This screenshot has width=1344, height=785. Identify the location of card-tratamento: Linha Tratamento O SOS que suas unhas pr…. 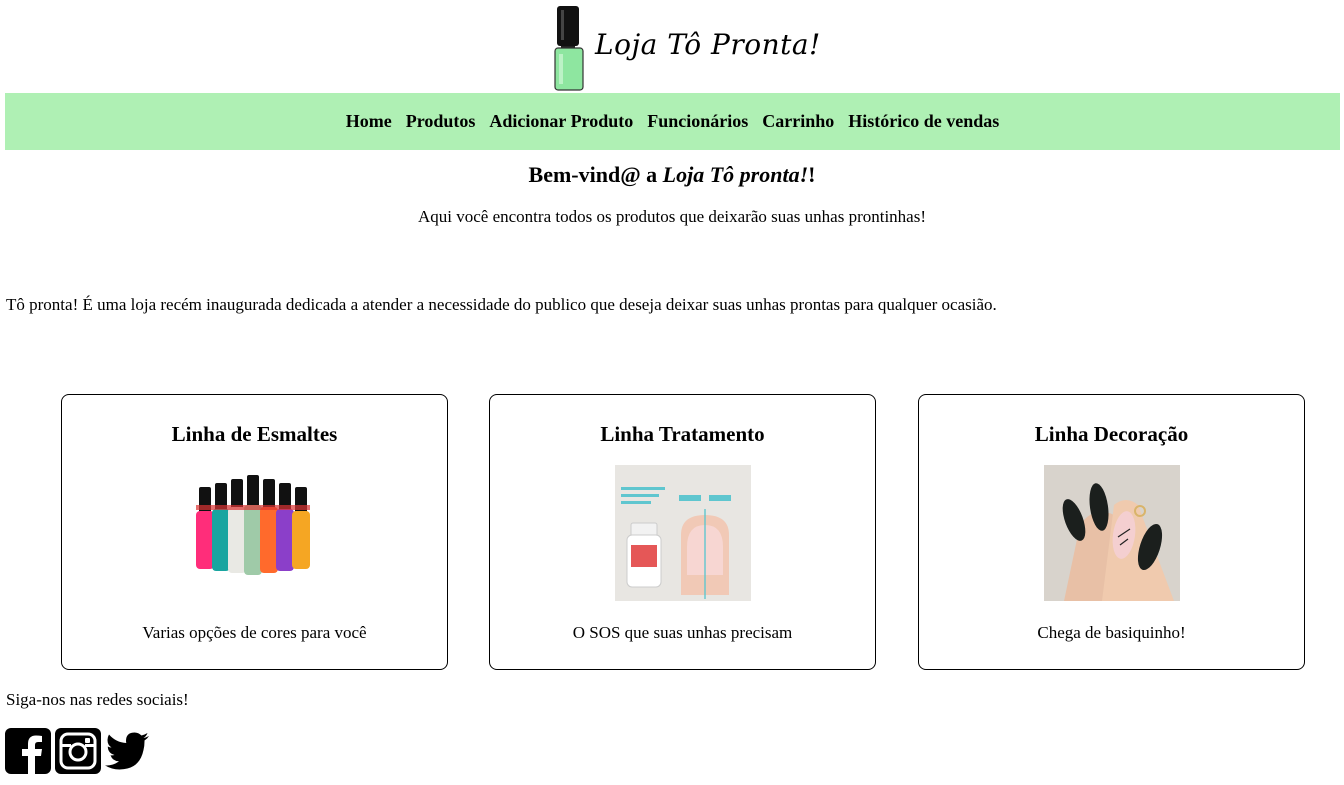
(682, 532).